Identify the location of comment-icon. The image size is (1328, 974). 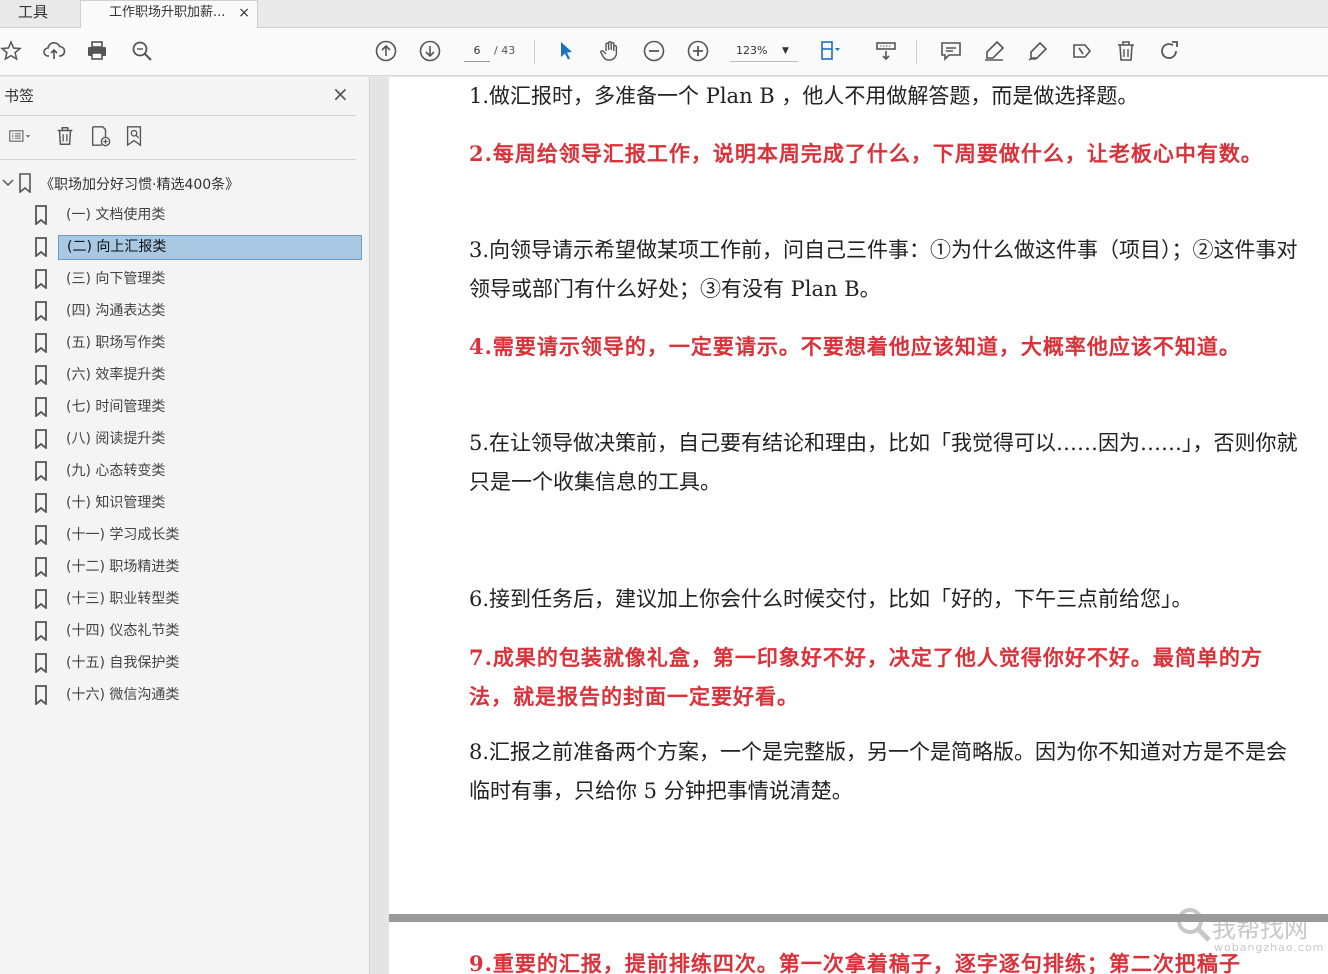
(951, 51).